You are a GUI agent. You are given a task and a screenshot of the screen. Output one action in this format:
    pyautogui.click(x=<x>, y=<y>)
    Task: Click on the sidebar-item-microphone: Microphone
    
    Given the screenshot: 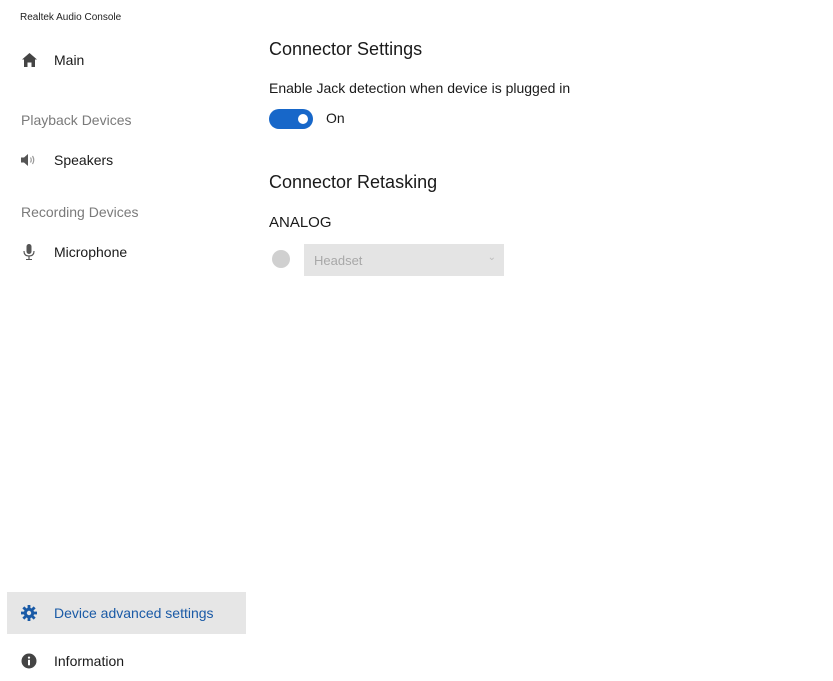 What is the action you would take?
    pyautogui.click(x=123, y=252)
    